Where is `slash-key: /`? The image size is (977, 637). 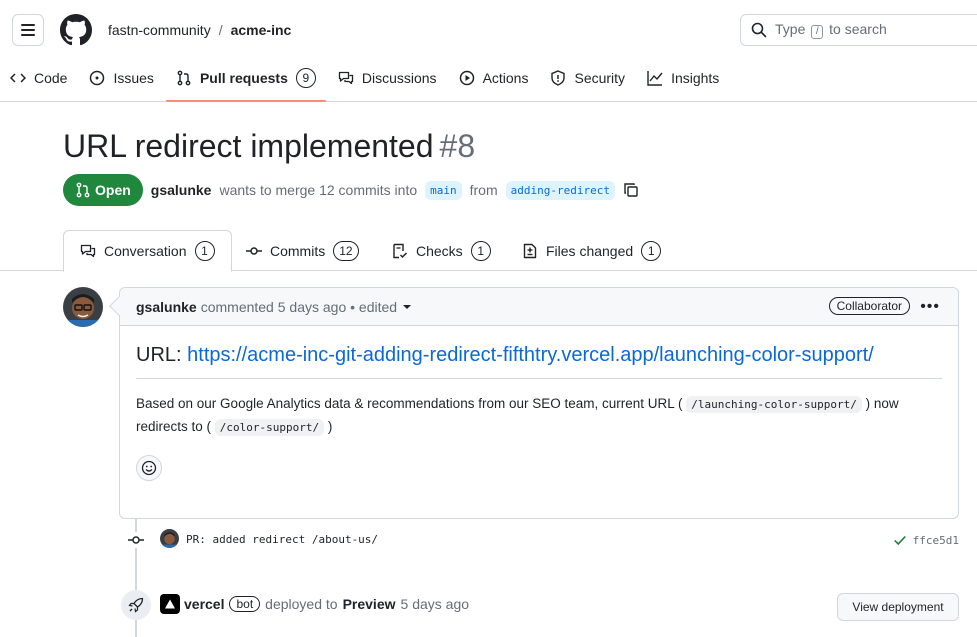
slash-key: / is located at coordinates (817, 32).